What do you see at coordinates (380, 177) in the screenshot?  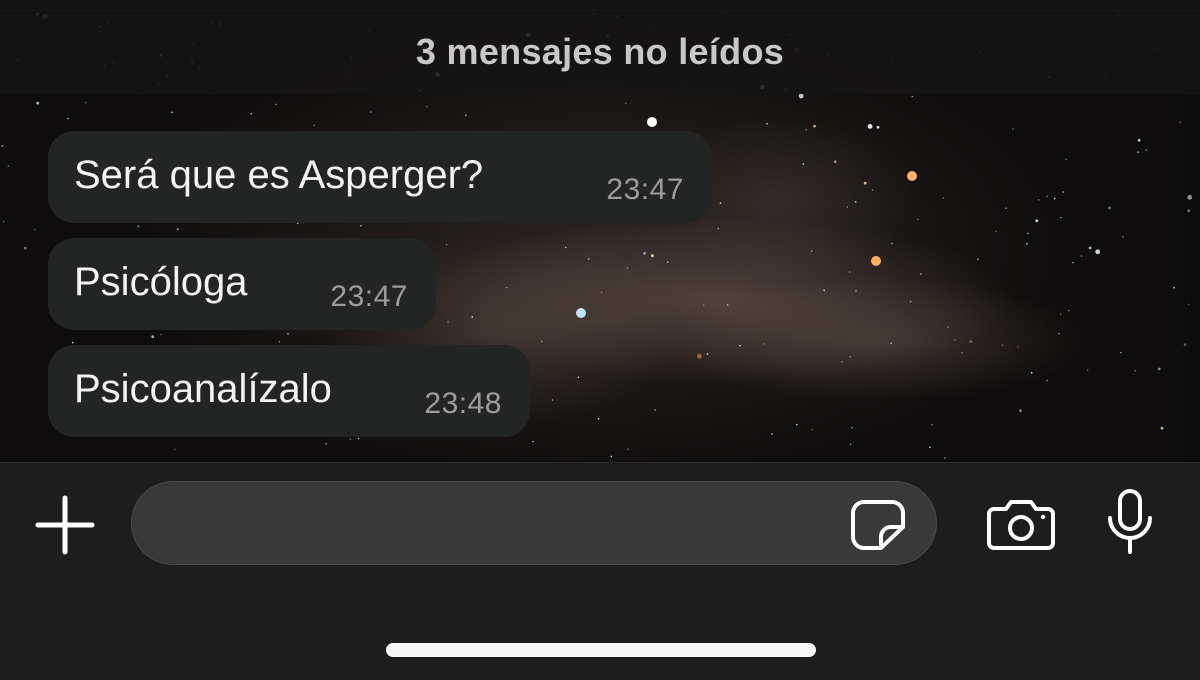 I see `message-bubble: Será que es Asperger? 23:47` at bounding box center [380, 177].